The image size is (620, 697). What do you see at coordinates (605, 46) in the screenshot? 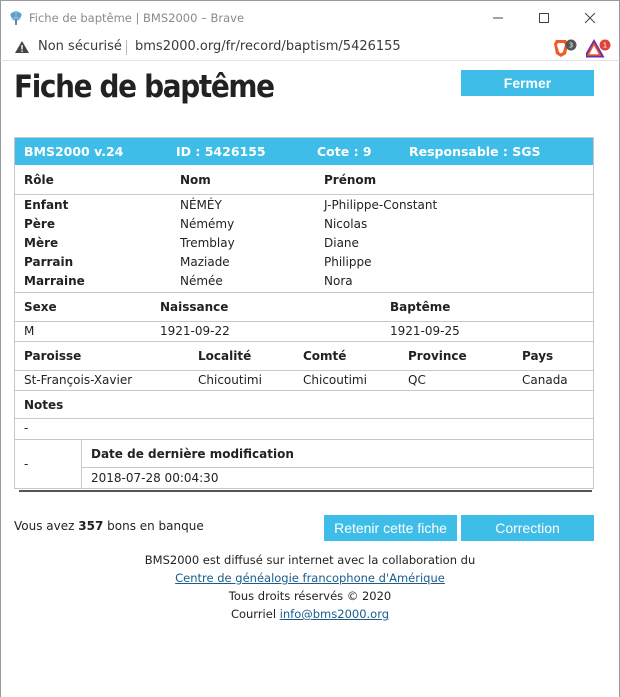
I see `rewards-count: 1` at bounding box center [605, 46].